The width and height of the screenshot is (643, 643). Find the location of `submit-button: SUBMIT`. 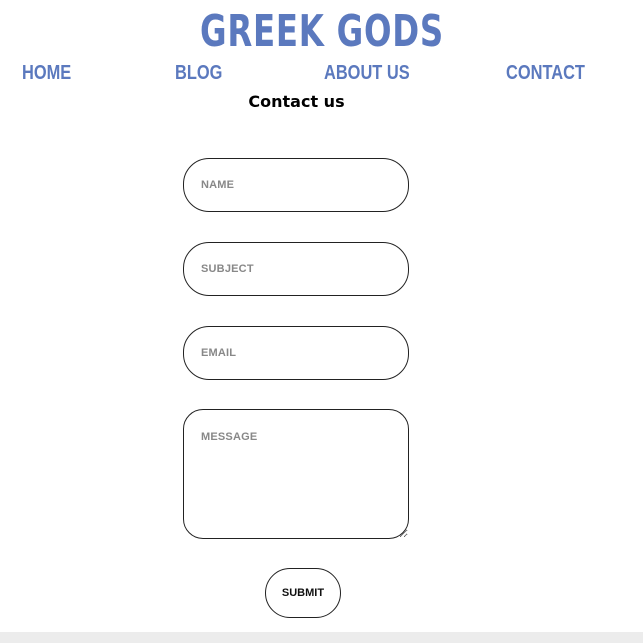

submit-button: SUBMIT is located at coordinates (303, 593).